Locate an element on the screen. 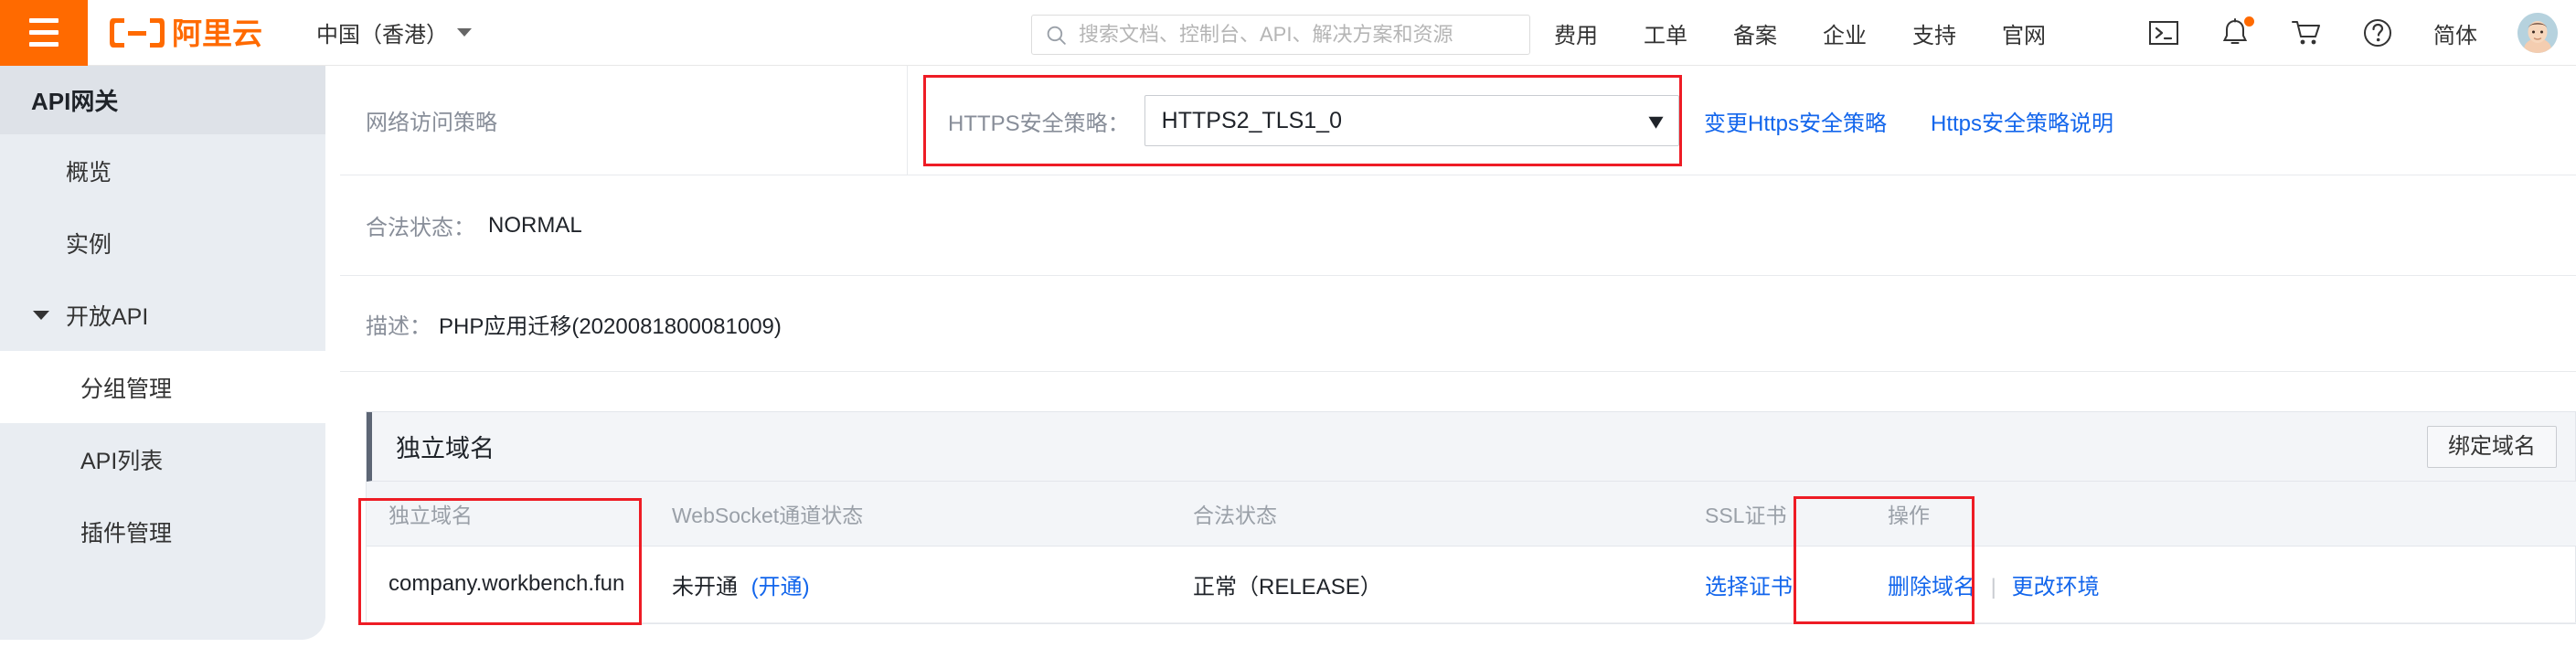  table-header-row: 独立域名 WebSocket通道状态 合法状态 SSL证书 操作 is located at coordinates (1472, 514).